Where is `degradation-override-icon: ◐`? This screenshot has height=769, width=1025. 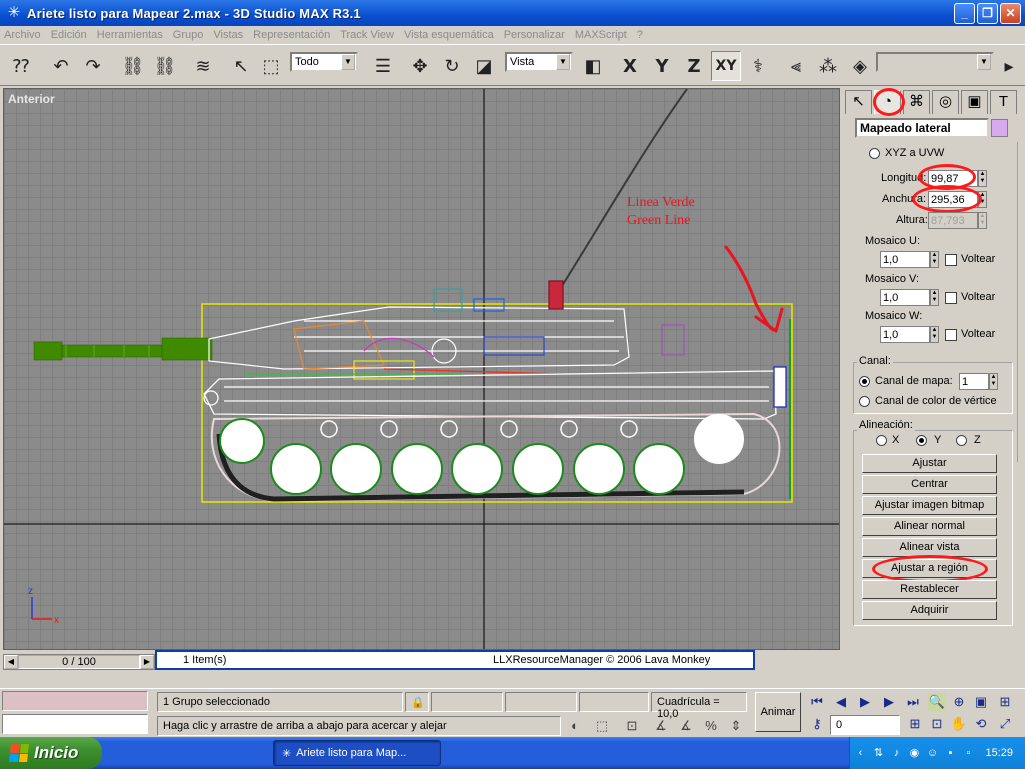
degradation-override-icon: ◐ is located at coordinates (575, 726).